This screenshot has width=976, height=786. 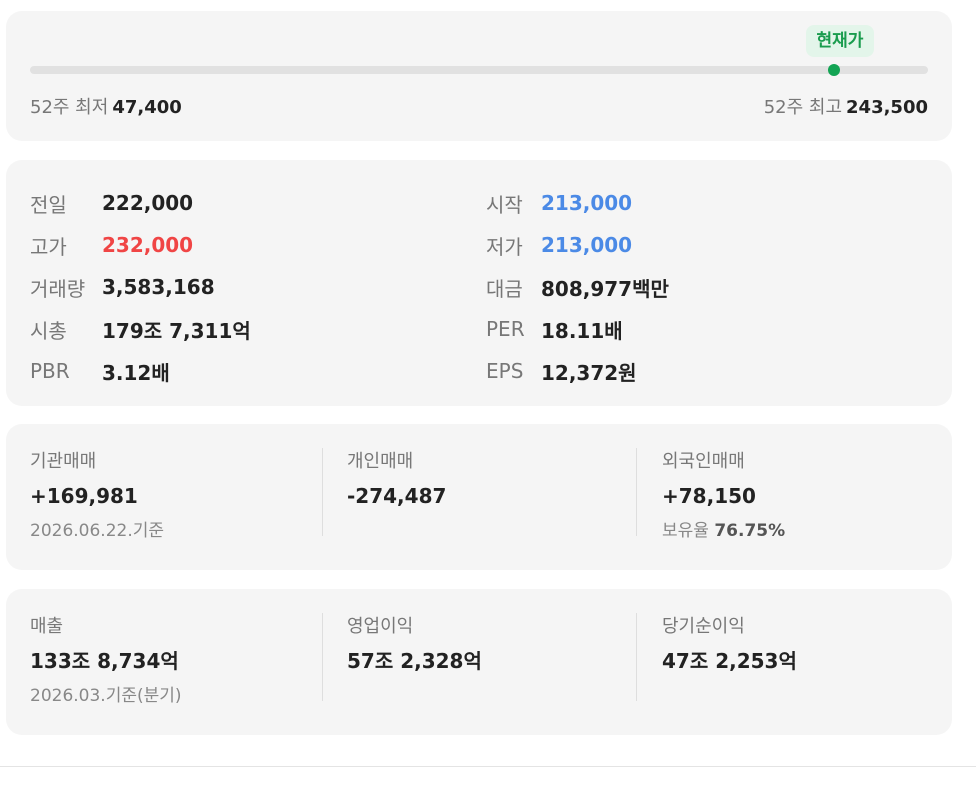 What do you see at coordinates (48, 204) in the screenshot?
I see `stat-label: 전일` at bounding box center [48, 204].